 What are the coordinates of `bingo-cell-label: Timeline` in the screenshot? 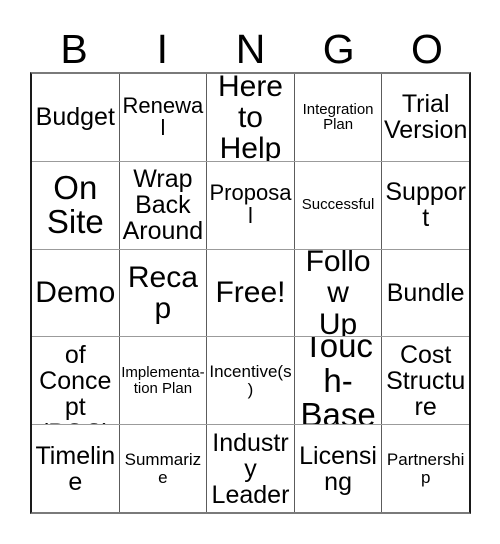 It's located at (75, 468).